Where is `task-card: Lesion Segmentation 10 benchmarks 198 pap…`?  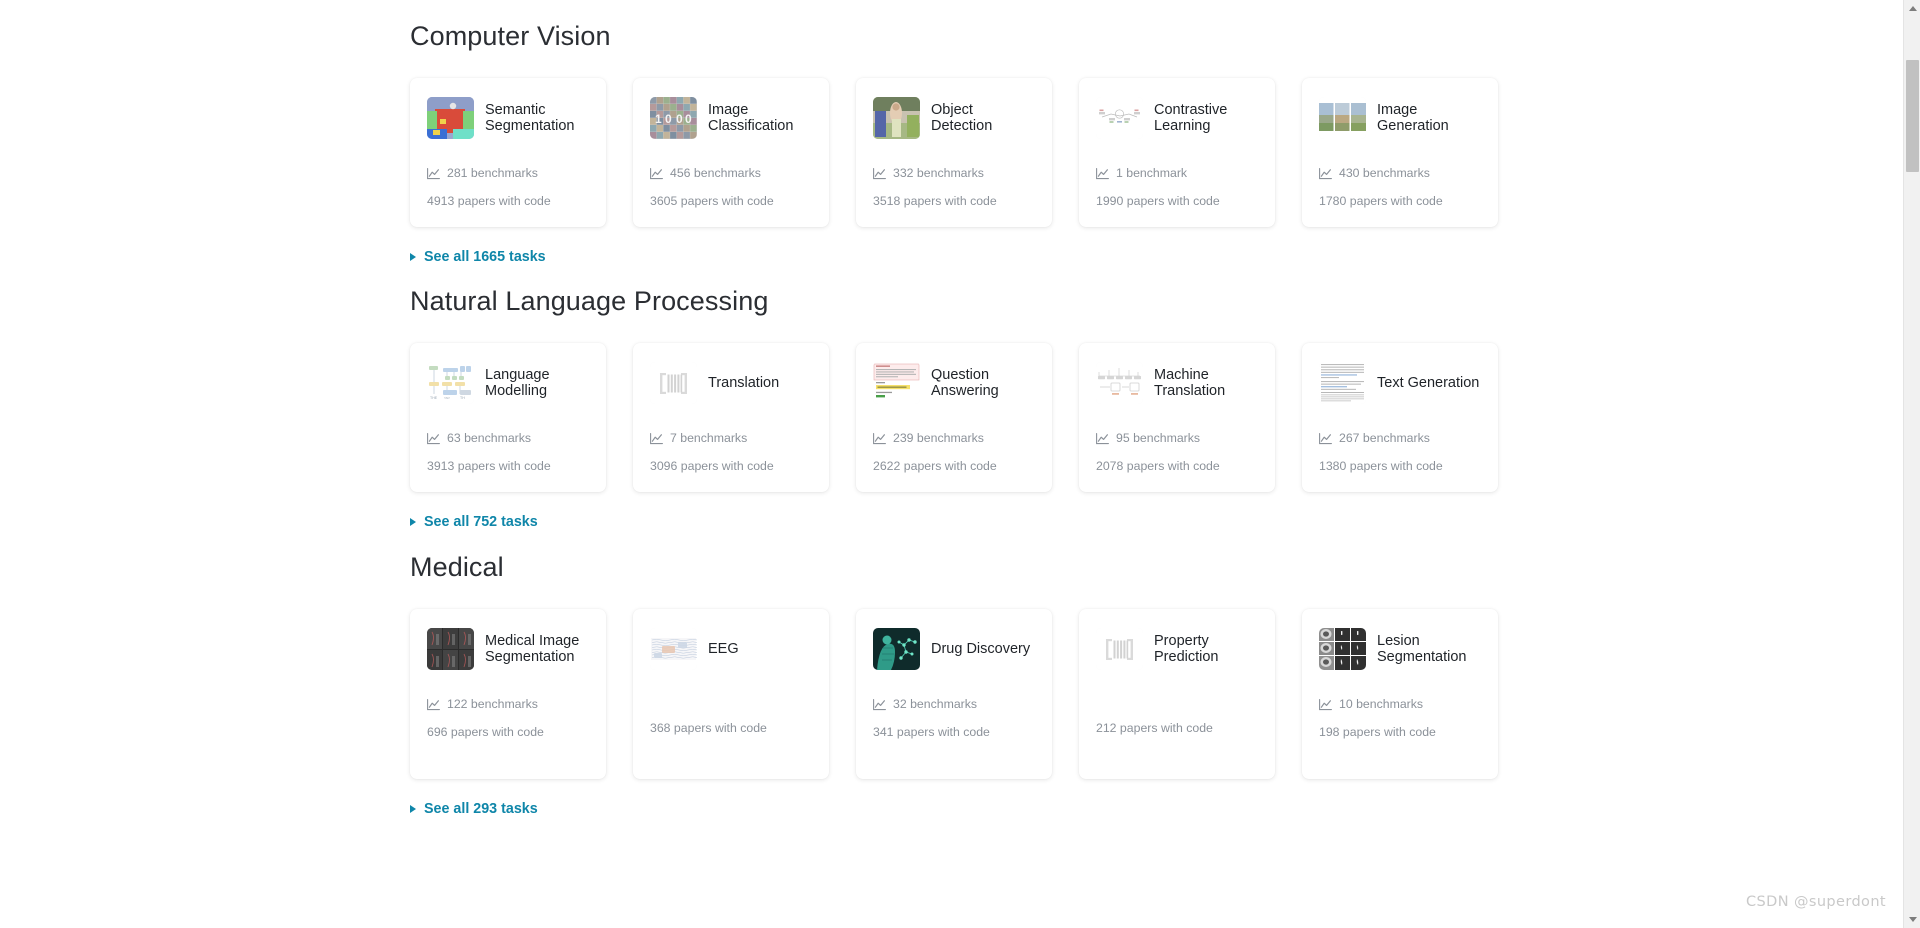
task-card: Lesion Segmentation 10 benchmarks 198 pap… is located at coordinates (1400, 694).